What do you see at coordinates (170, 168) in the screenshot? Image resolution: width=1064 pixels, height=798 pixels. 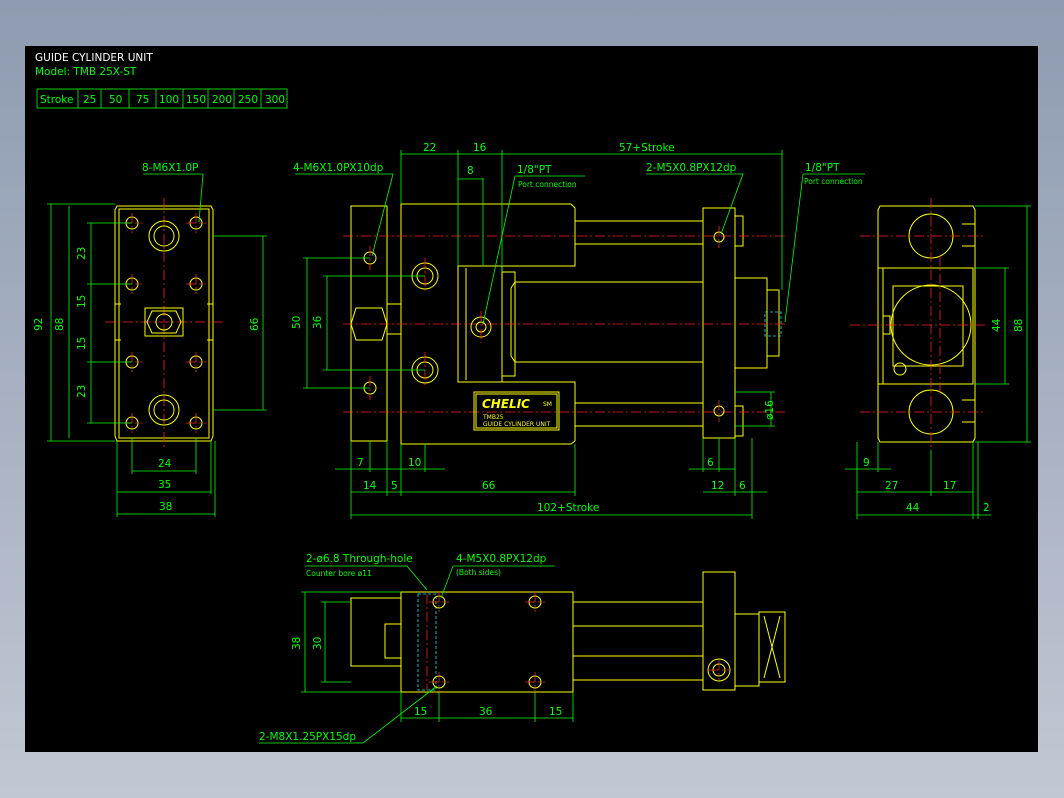 I see `callout-8-m6: 8-M6X1.0P` at bounding box center [170, 168].